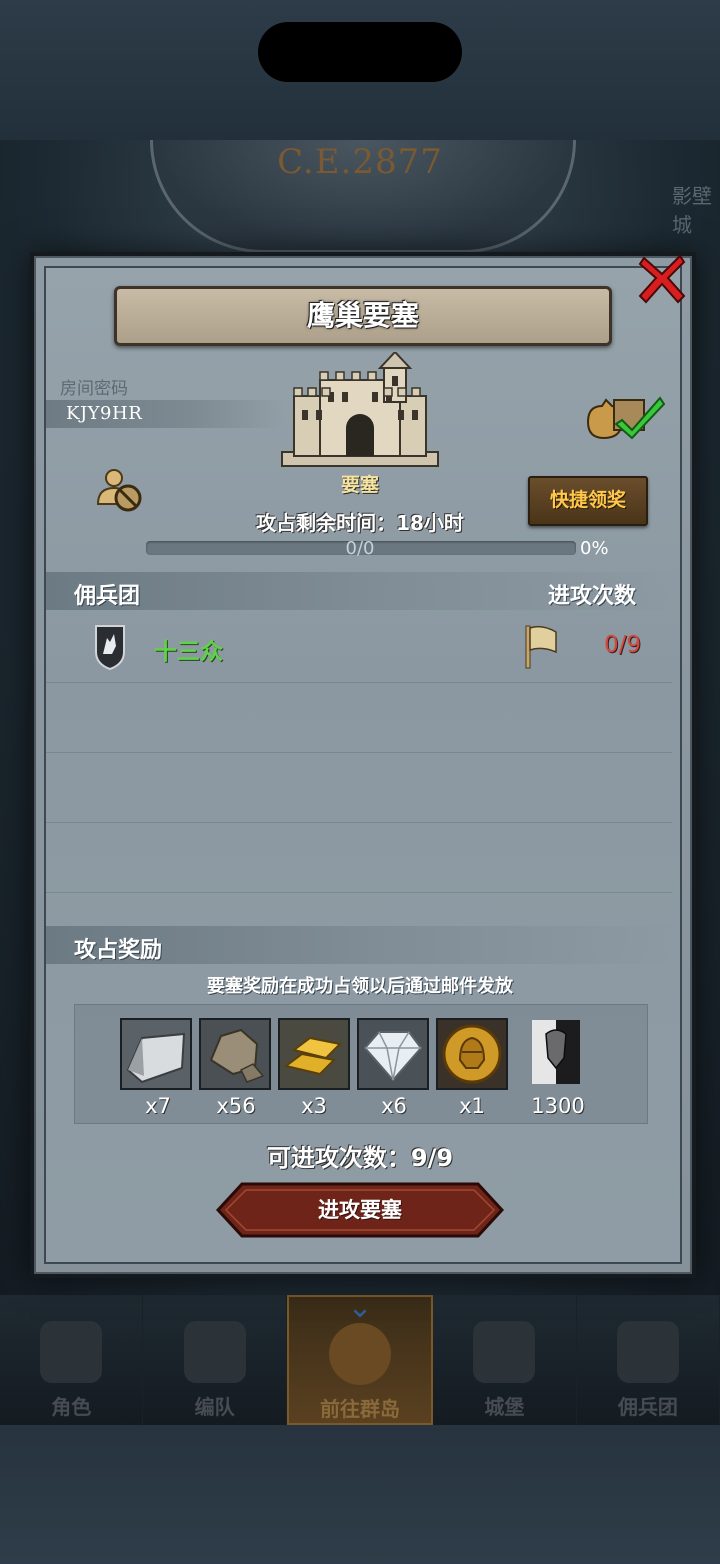 The width and height of the screenshot is (720, 1564). I want to click on gold-bars-icon, so click(314, 1054).